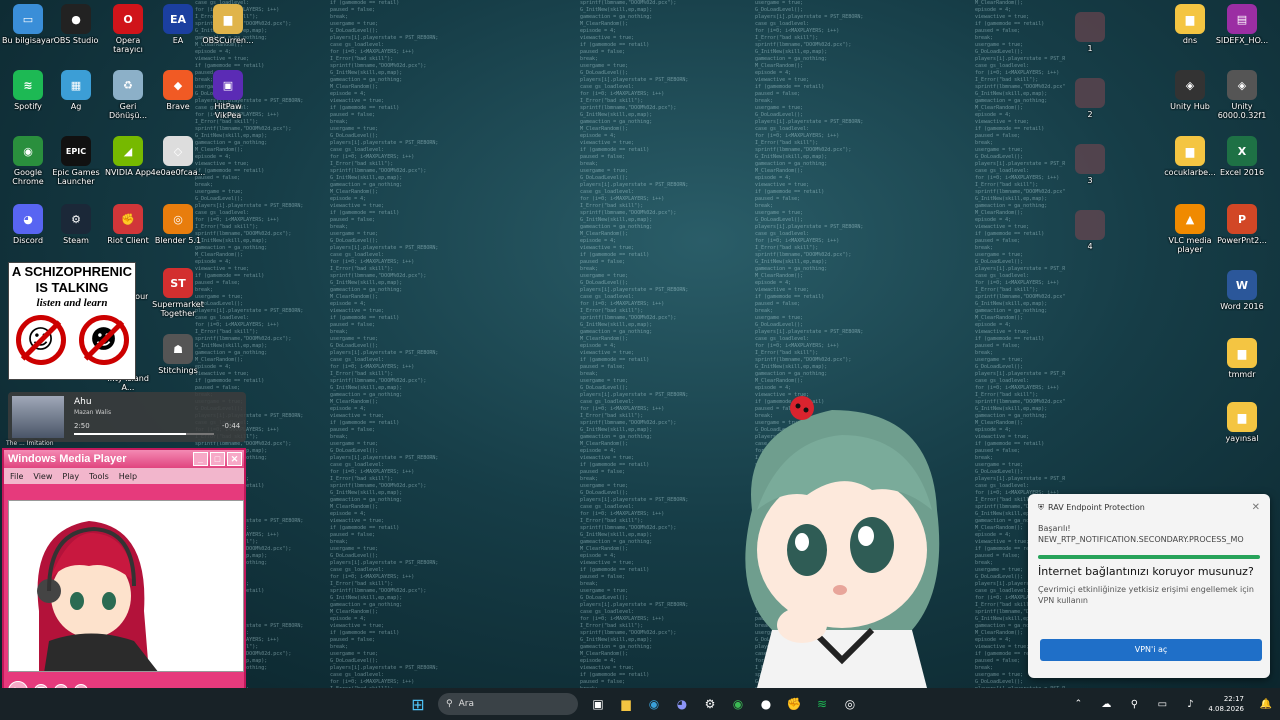 The image size is (1280, 720). Describe the element at coordinates (72, 287) in the screenshot. I see `poster-line2: IS TALKING` at that location.